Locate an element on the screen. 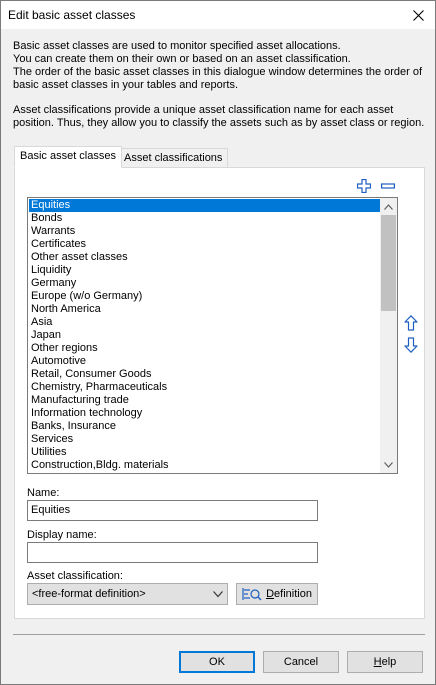  name-label: Name: is located at coordinates (43, 493).